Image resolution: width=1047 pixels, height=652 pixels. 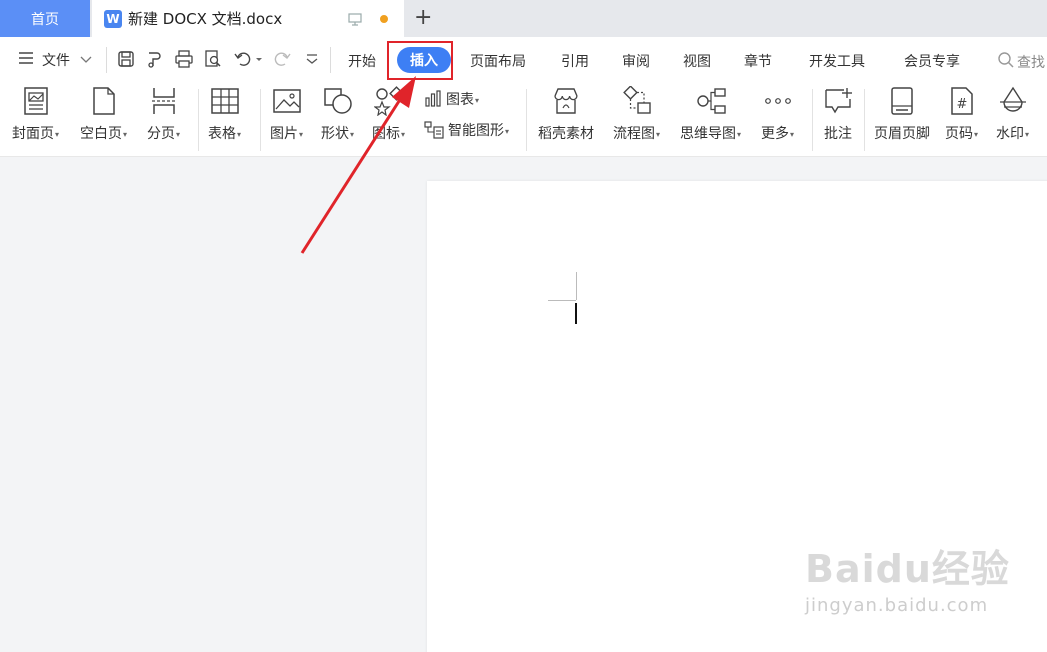 I want to click on watermark-sub-text: jingyan.baidu.com, so click(x=897, y=605).